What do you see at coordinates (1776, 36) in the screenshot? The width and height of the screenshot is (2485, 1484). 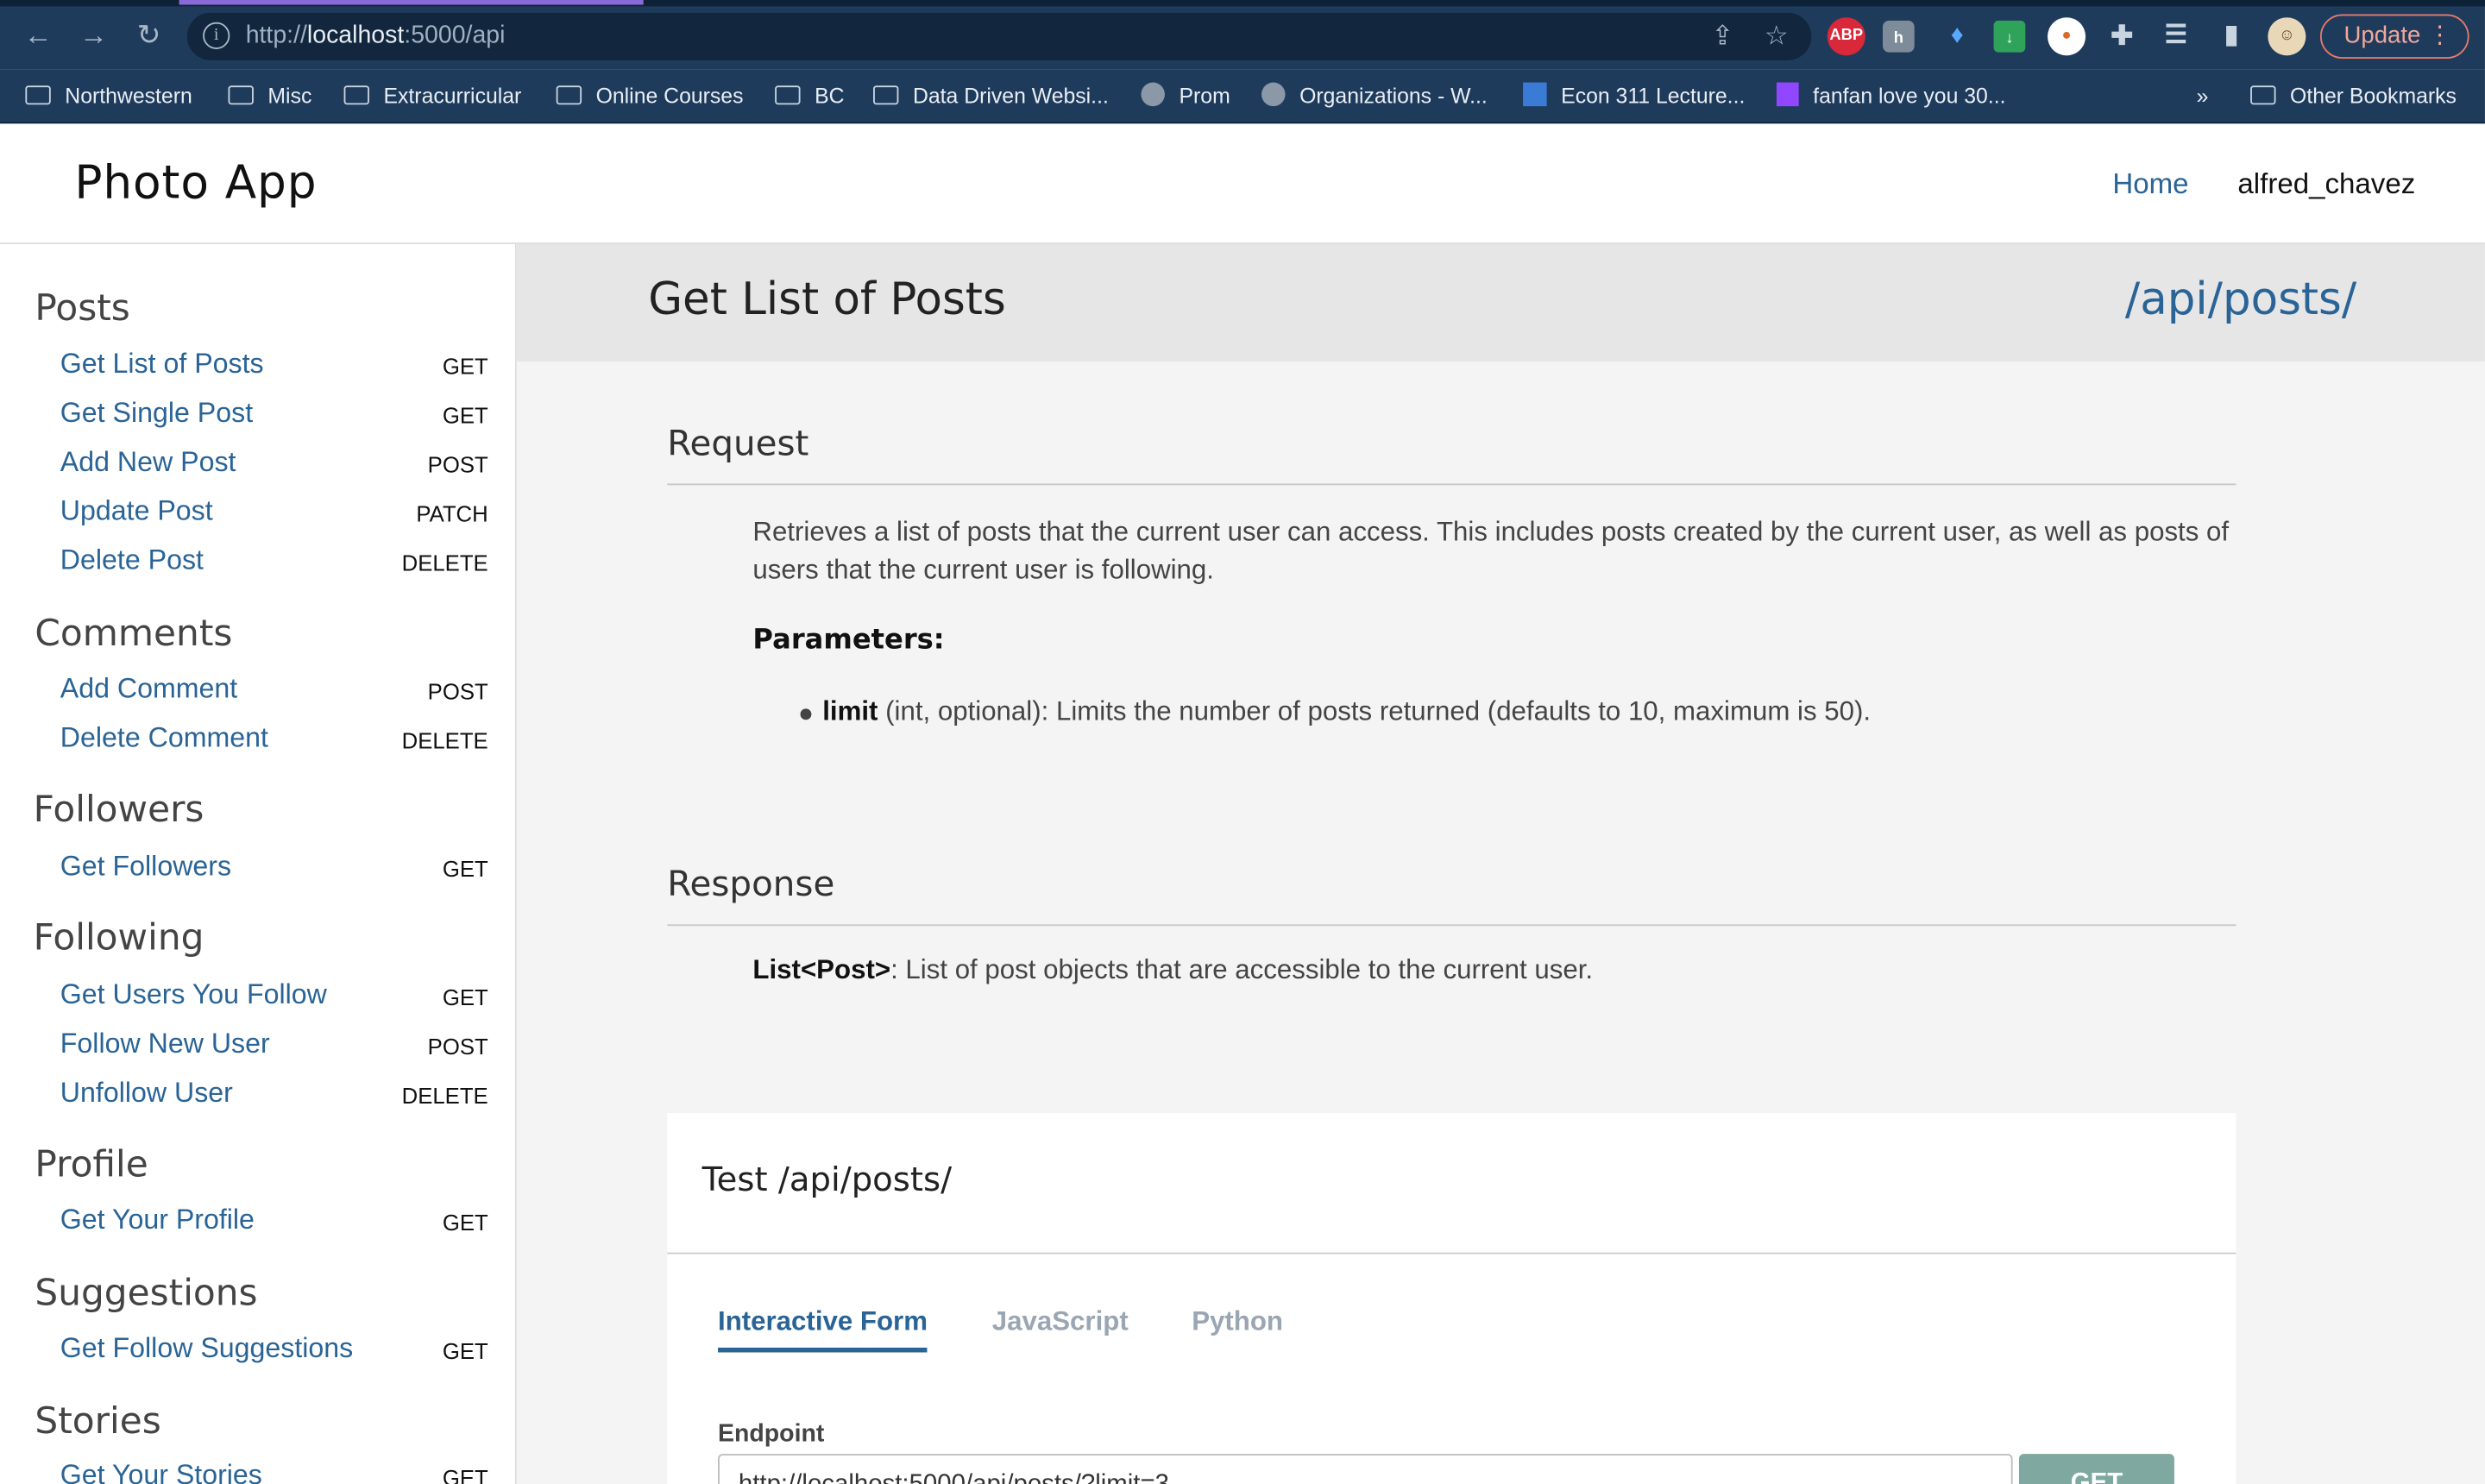 I see `bookmark-star-icon: ☆` at bounding box center [1776, 36].